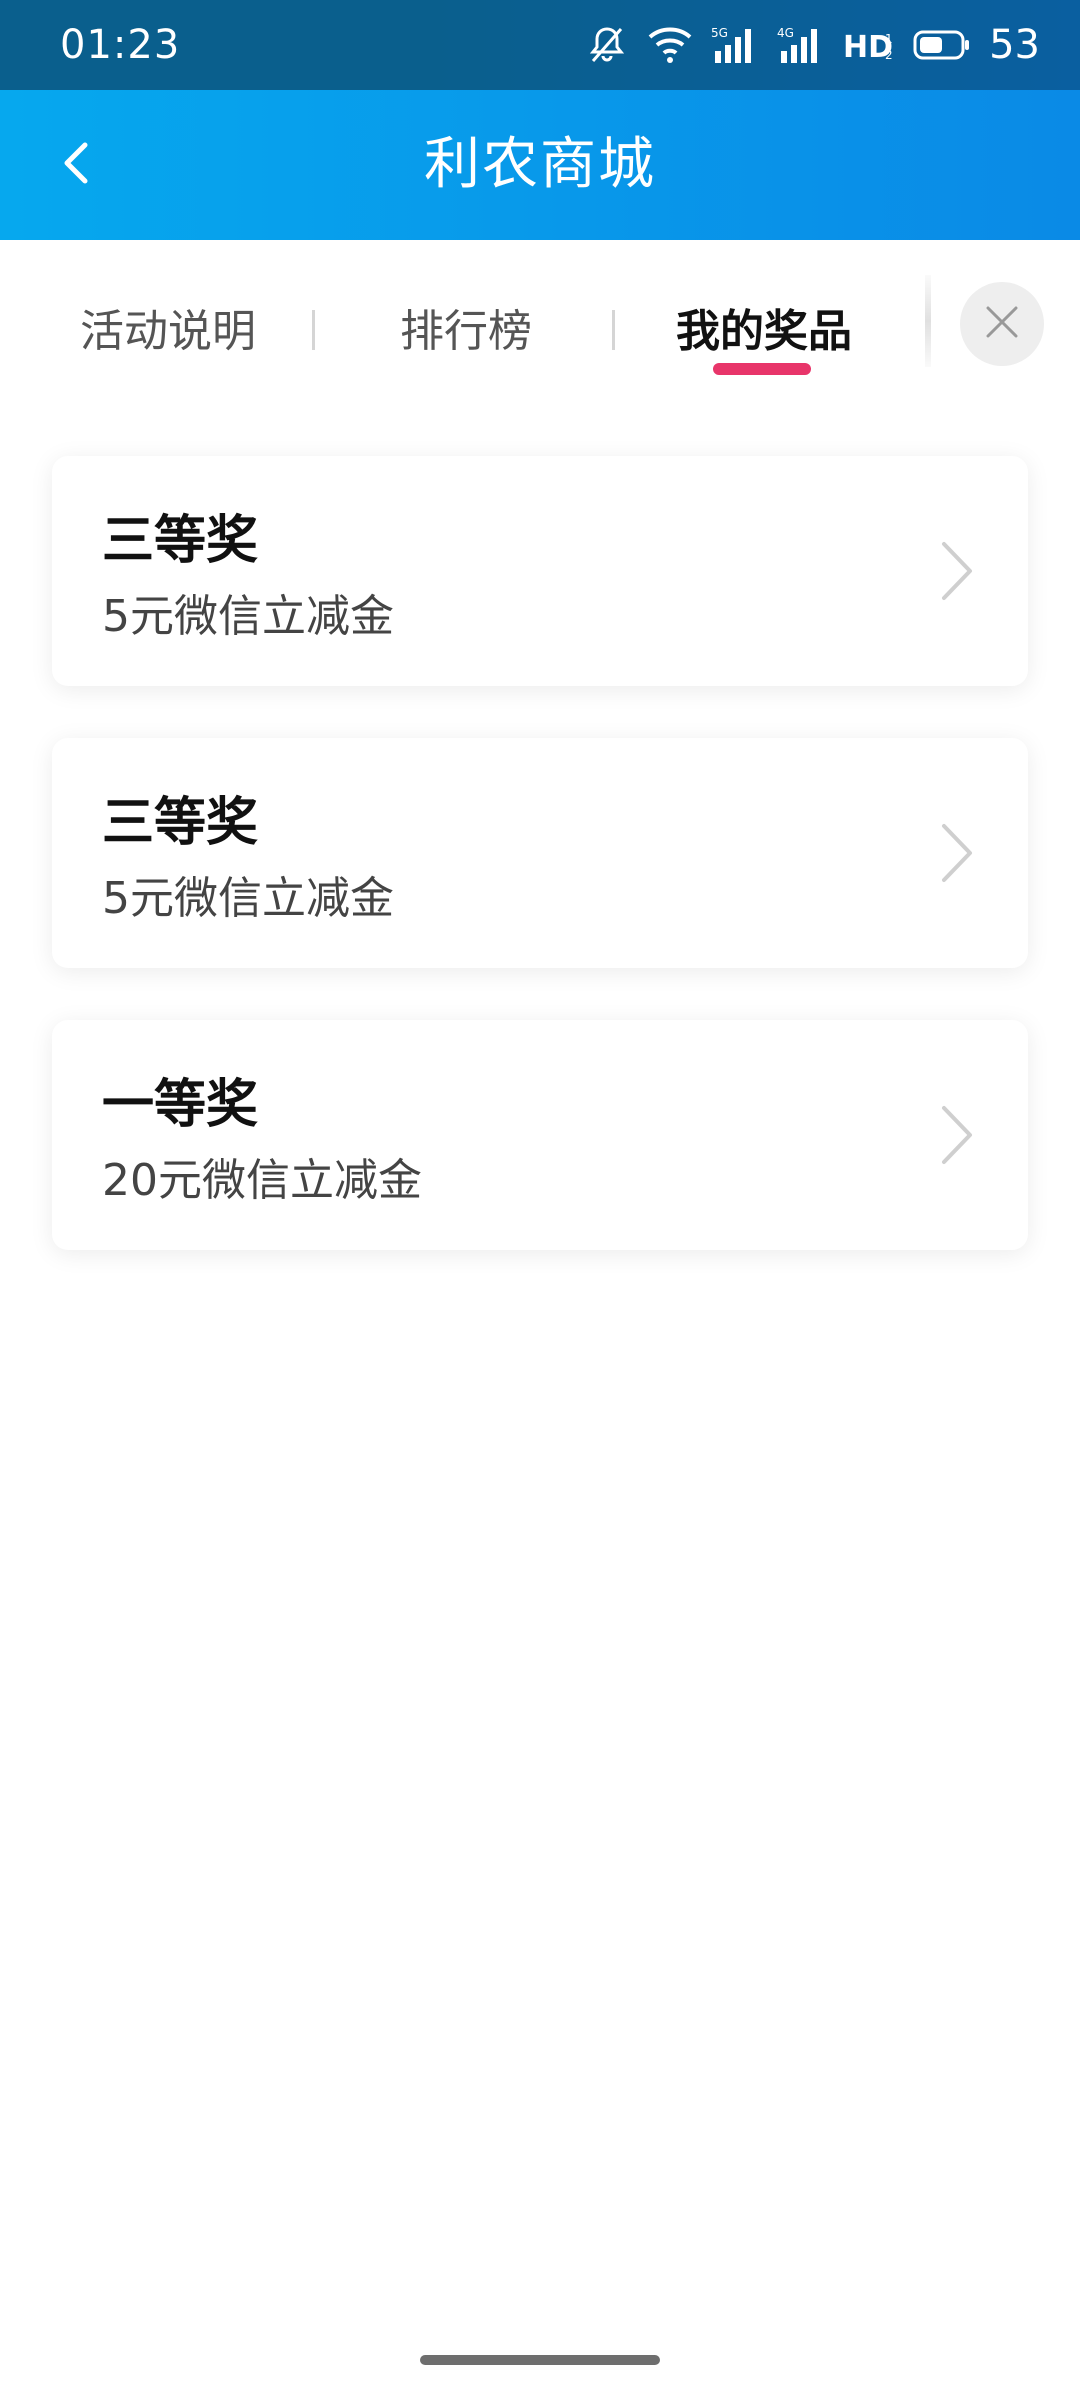 The height and width of the screenshot is (2400, 1080). I want to click on app-bar: 利农商城, so click(540, 165).